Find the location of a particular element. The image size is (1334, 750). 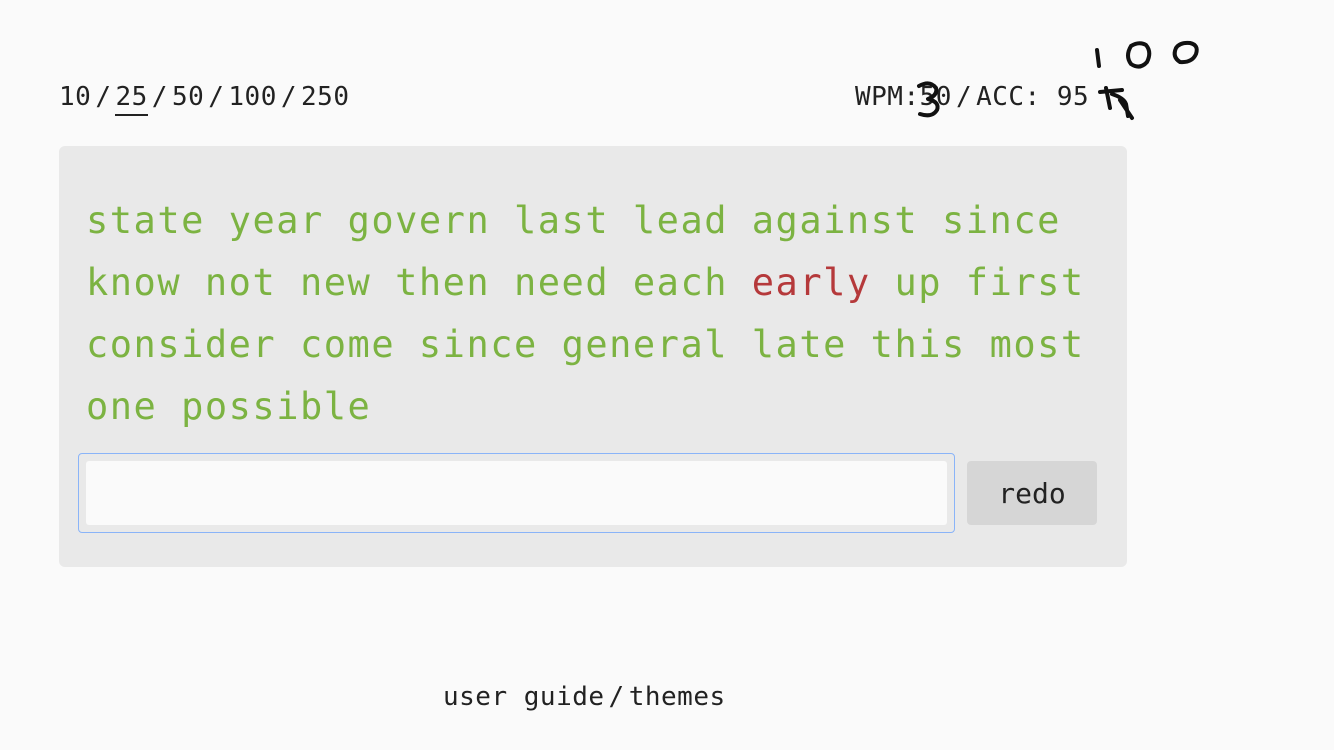

word-correct: possible is located at coordinates (276, 406).